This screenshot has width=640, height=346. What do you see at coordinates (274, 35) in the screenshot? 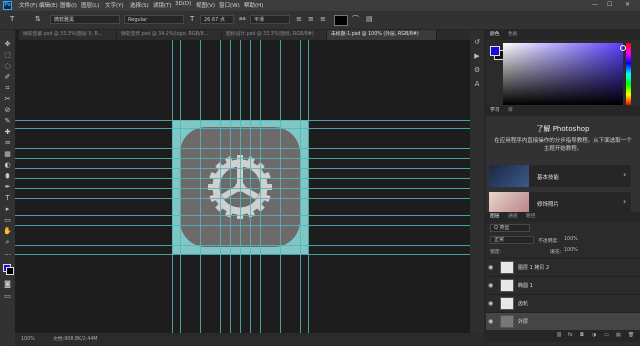
I see `tab-doc-3: 图标设计.psd @ 33.3%(图标, RGB/8#)` at bounding box center [274, 35].